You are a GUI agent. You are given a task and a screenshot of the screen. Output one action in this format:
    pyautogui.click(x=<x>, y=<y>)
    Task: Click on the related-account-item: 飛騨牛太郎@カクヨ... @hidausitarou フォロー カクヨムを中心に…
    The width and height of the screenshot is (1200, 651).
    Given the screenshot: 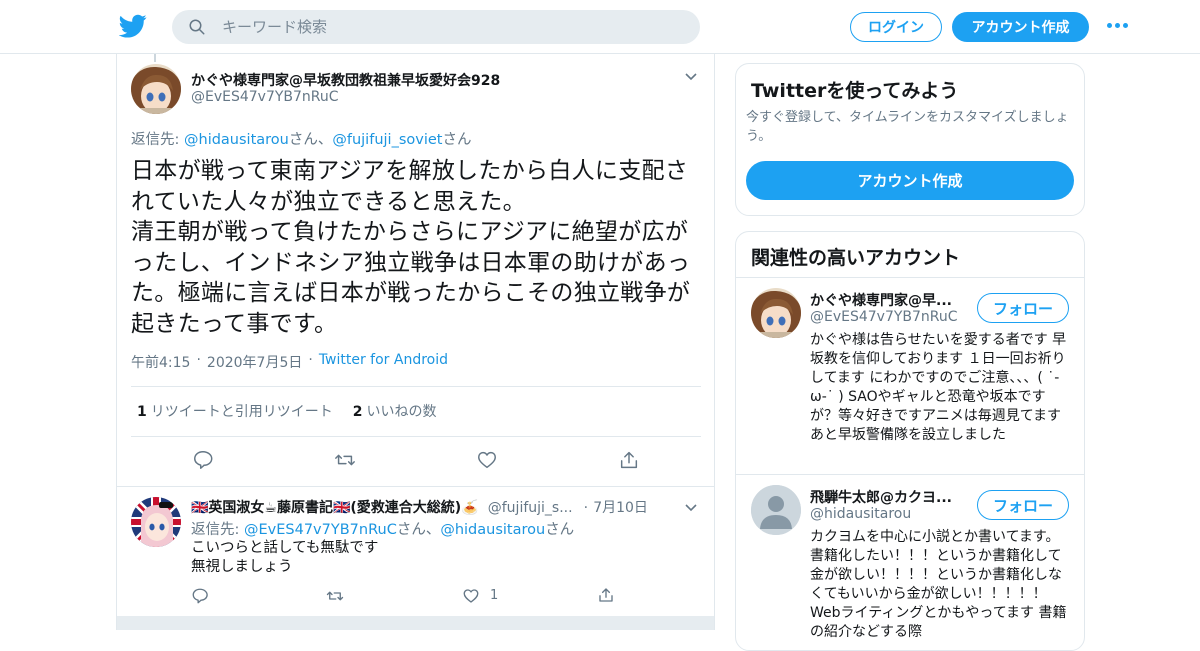 What is the action you would take?
    pyautogui.click(x=910, y=562)
    